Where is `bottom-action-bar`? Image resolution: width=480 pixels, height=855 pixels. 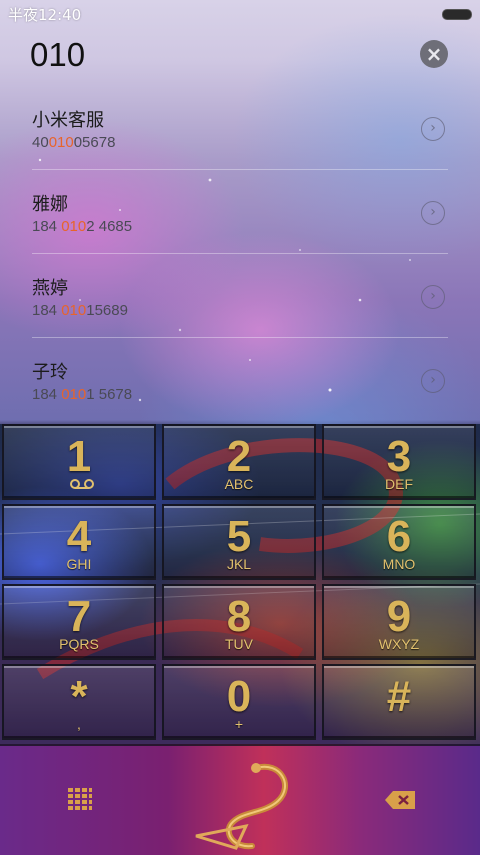 bottom-action-bar is located at coordinates (240, 799).